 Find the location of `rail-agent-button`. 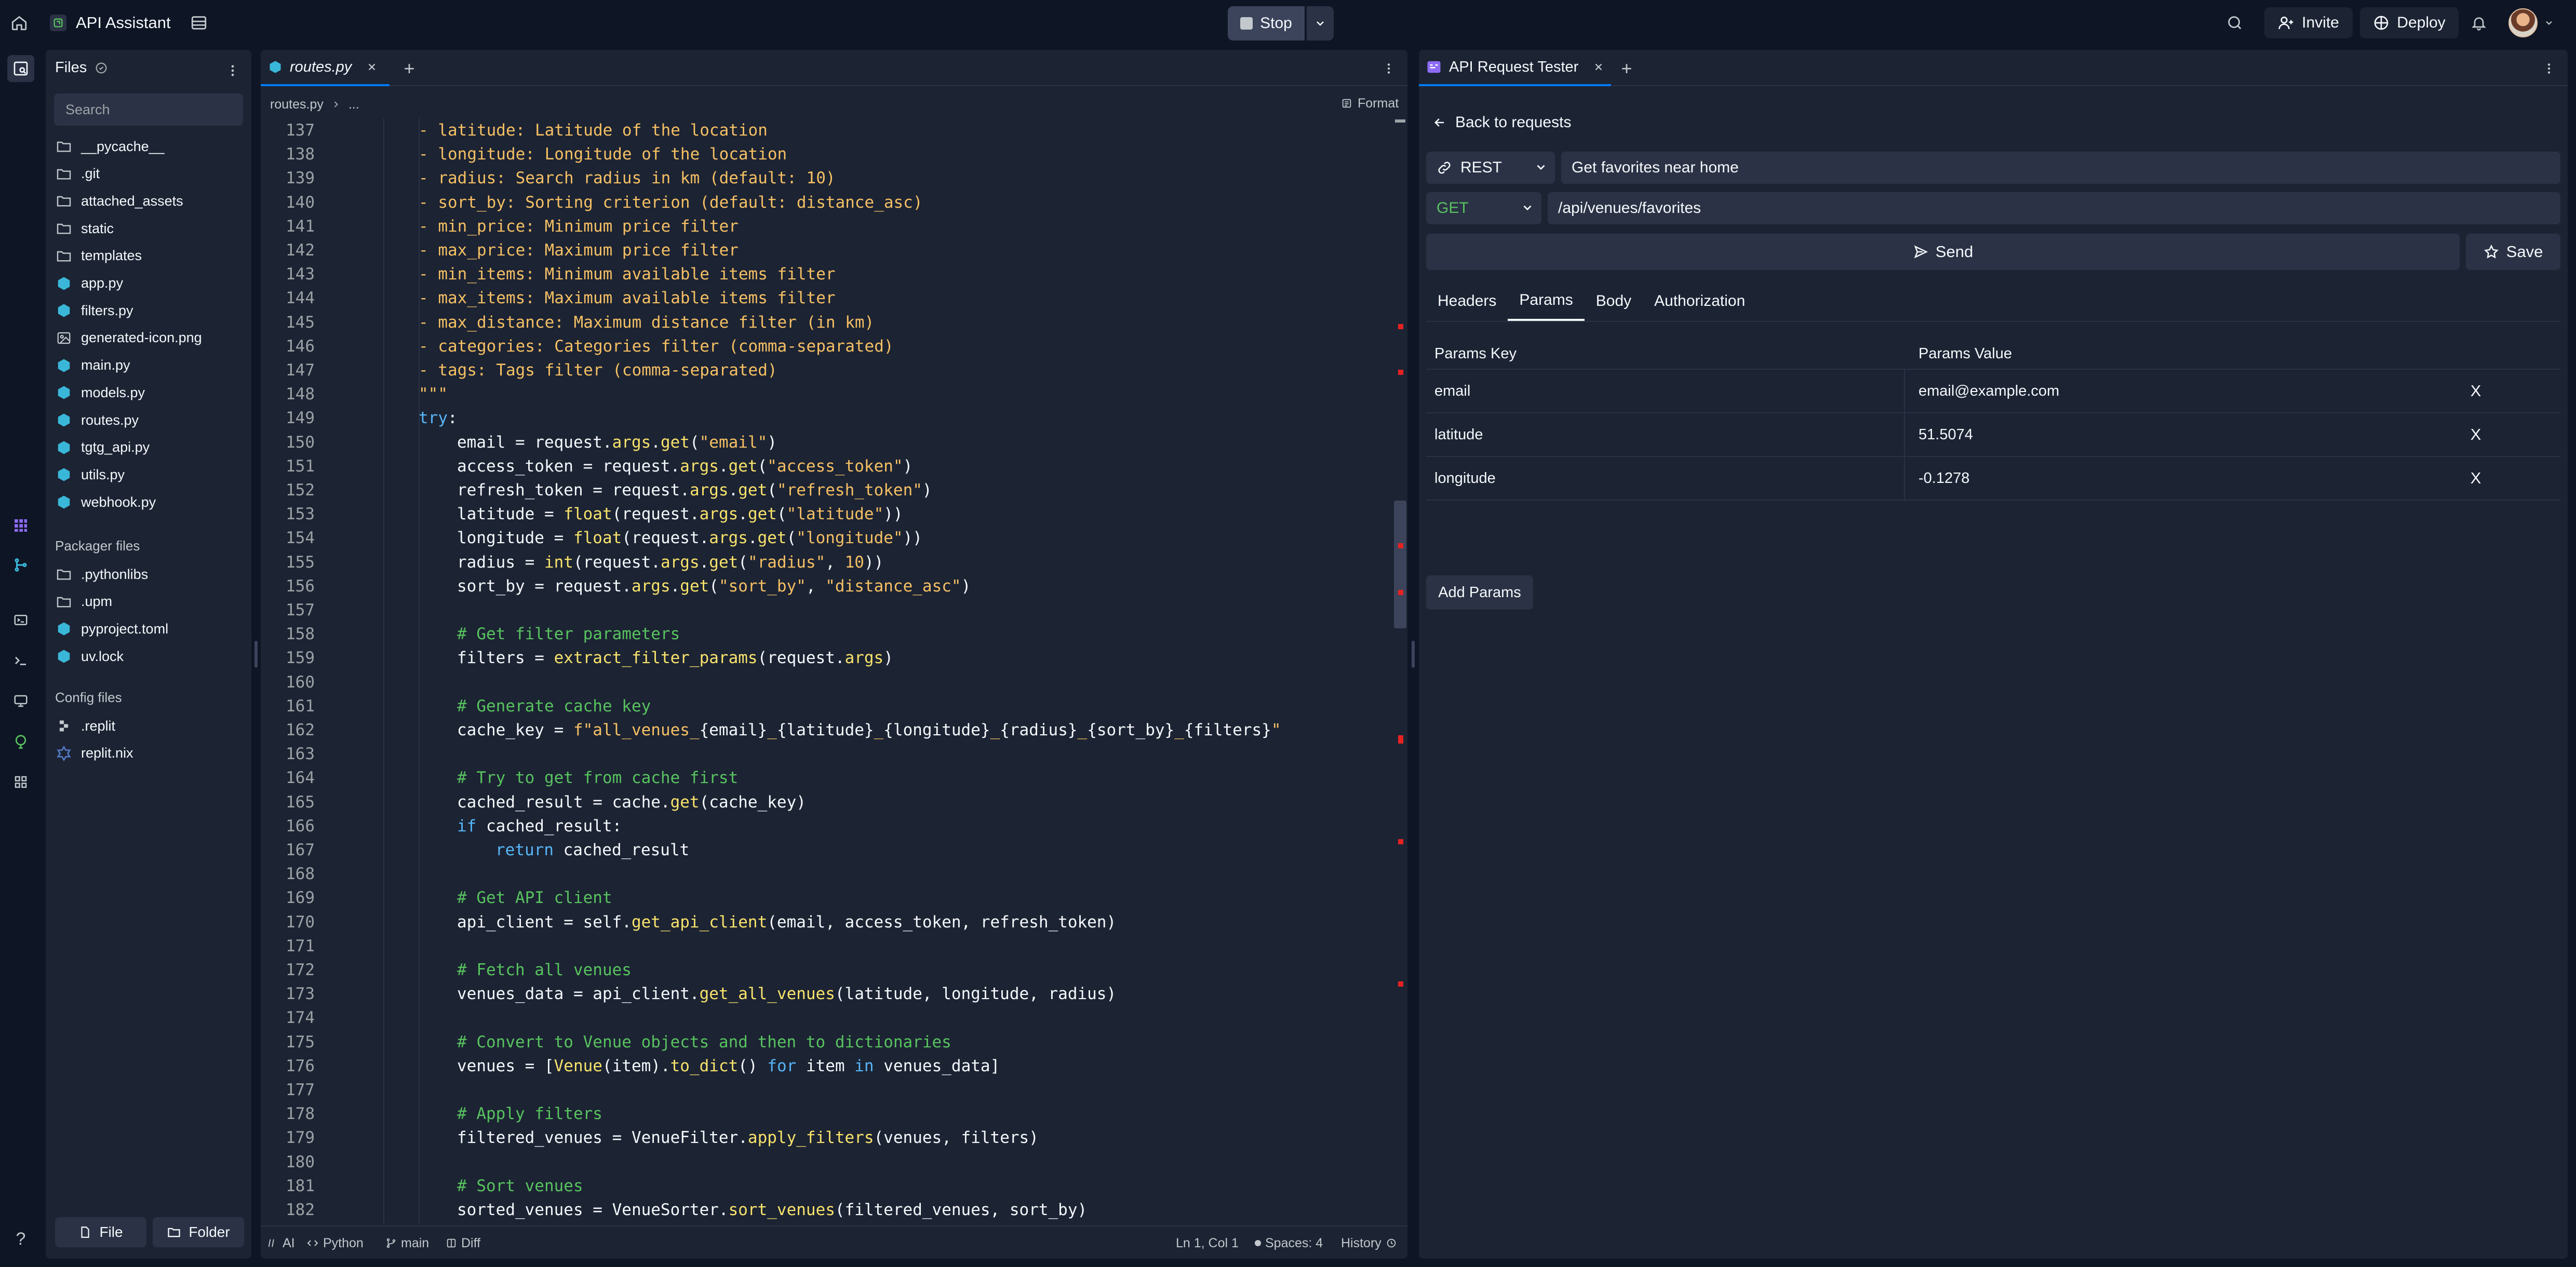

rail-agent-button is located at coordinates (20, 525).